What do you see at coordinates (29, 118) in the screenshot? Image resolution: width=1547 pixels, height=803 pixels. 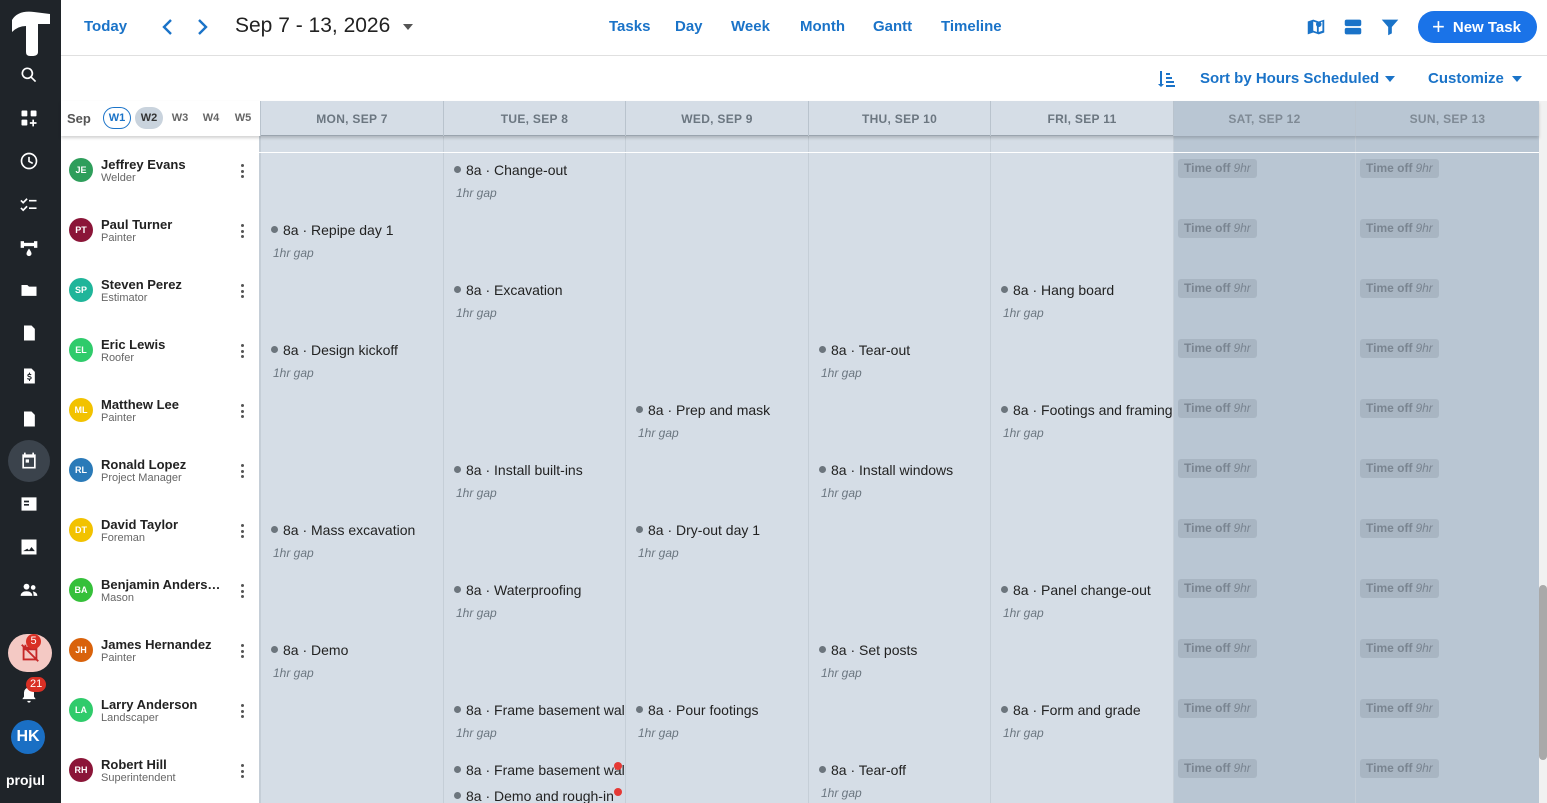 I see `dashboard-icon` at bounding box center [29, 118].